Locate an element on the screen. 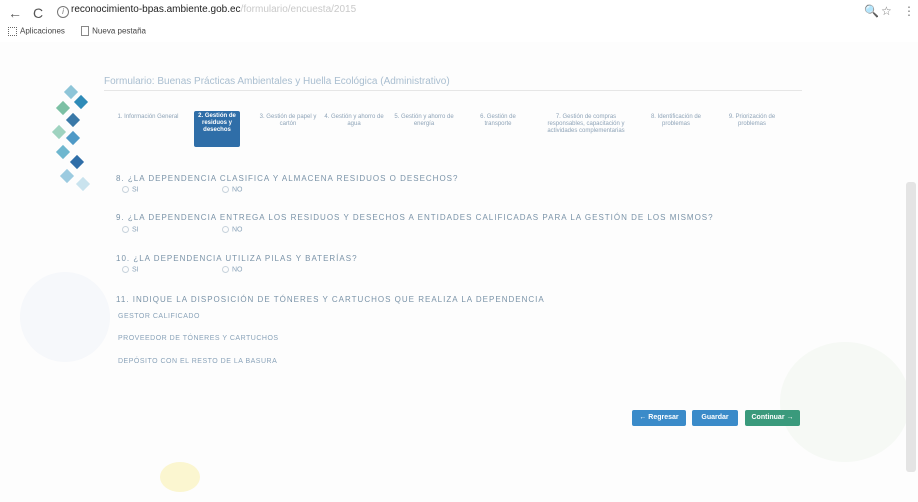 Image resolution: width=918 pixels, height=502 pixels. back-button: ← Regresar is located at coordinates (659, 418).